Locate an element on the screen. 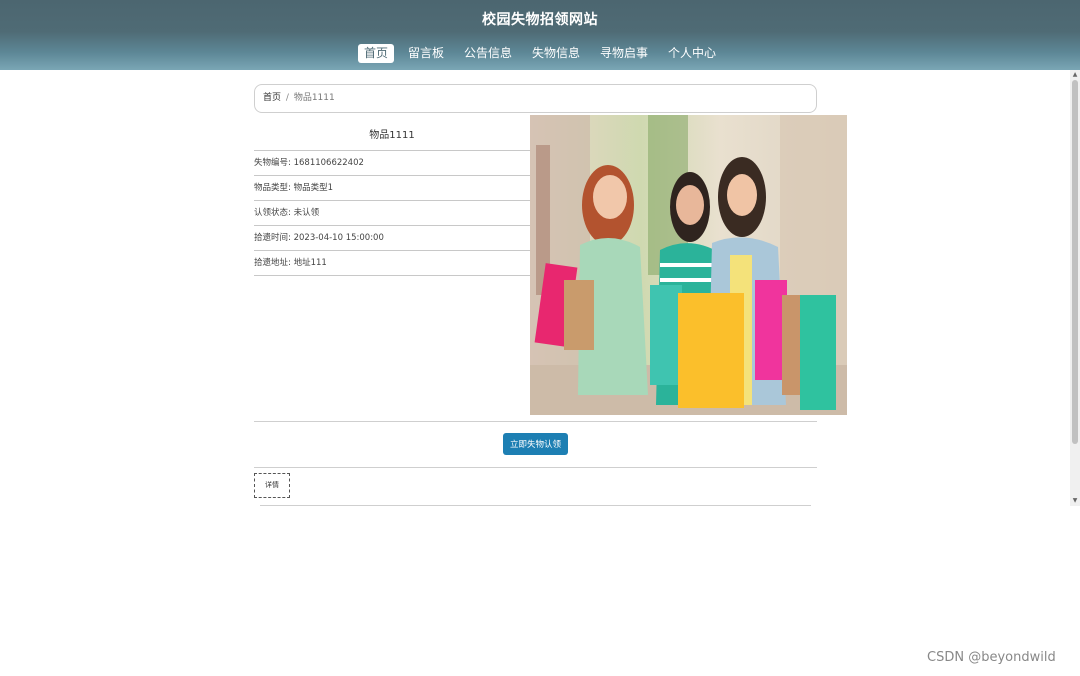 This screenshot has height=676, width=1080. info-row-found-address: 拾遗地址: 地址111 is located at coordinates (392, 263).